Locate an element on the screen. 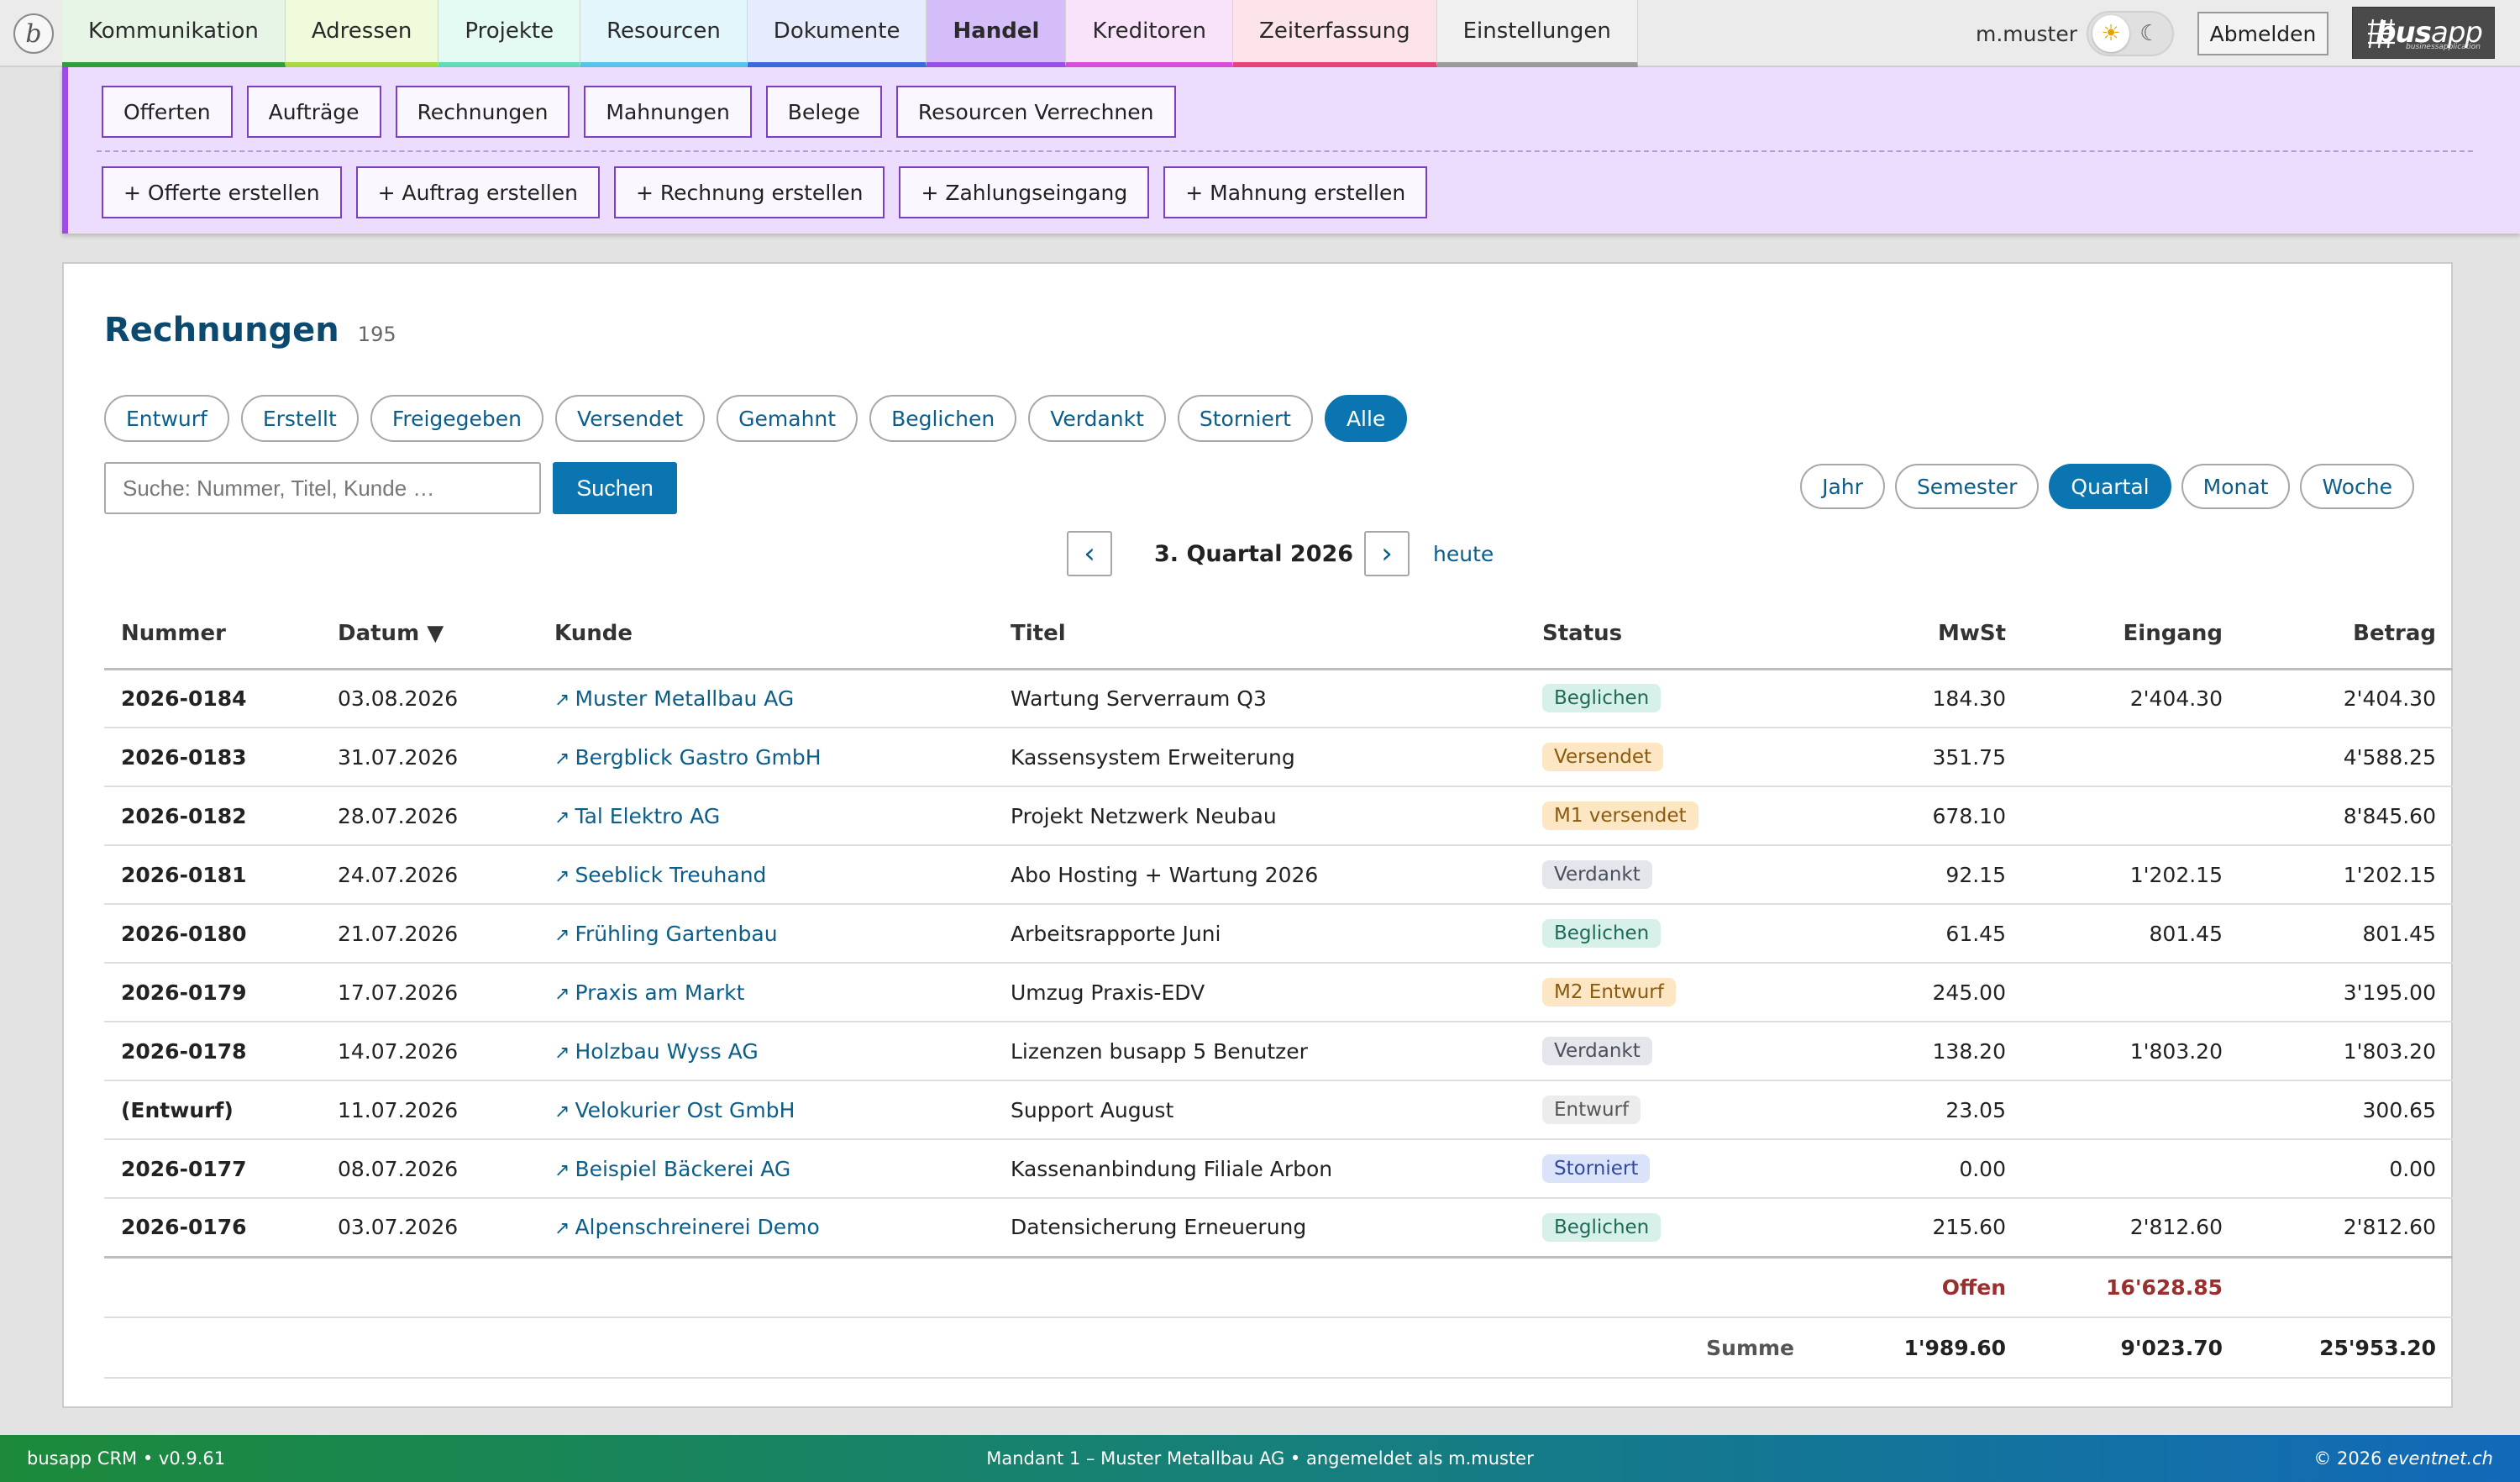 This screenshot has width=2520, height=1482. tab-kommunikation: Kommunikation is located at coordinates (174, 33).